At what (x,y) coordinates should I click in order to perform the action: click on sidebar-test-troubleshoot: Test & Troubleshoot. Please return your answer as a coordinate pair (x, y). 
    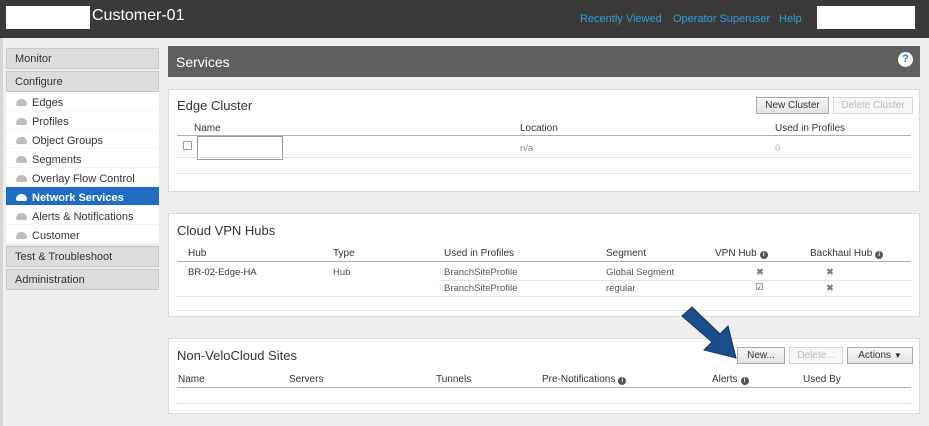
    Looking at the image, I should click on (82, 256).